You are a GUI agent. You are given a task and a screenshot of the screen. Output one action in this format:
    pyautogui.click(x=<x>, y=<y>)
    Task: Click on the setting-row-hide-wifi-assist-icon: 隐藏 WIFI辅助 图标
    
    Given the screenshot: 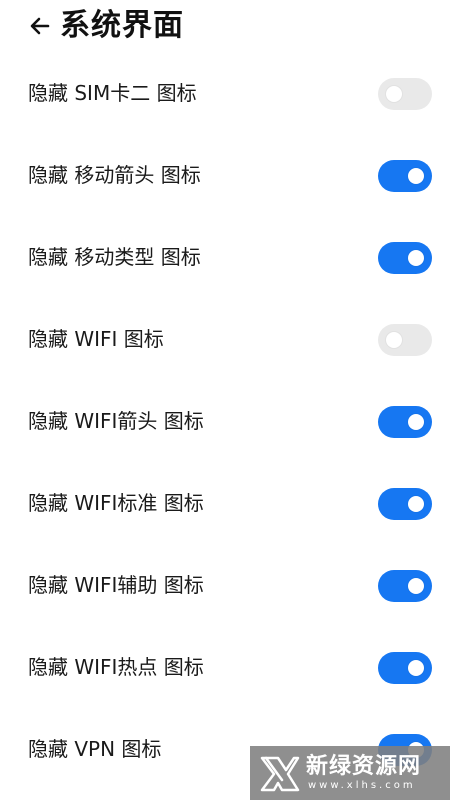 What is the action you would take?
    pyautogui.click(x=225, y=587)
    